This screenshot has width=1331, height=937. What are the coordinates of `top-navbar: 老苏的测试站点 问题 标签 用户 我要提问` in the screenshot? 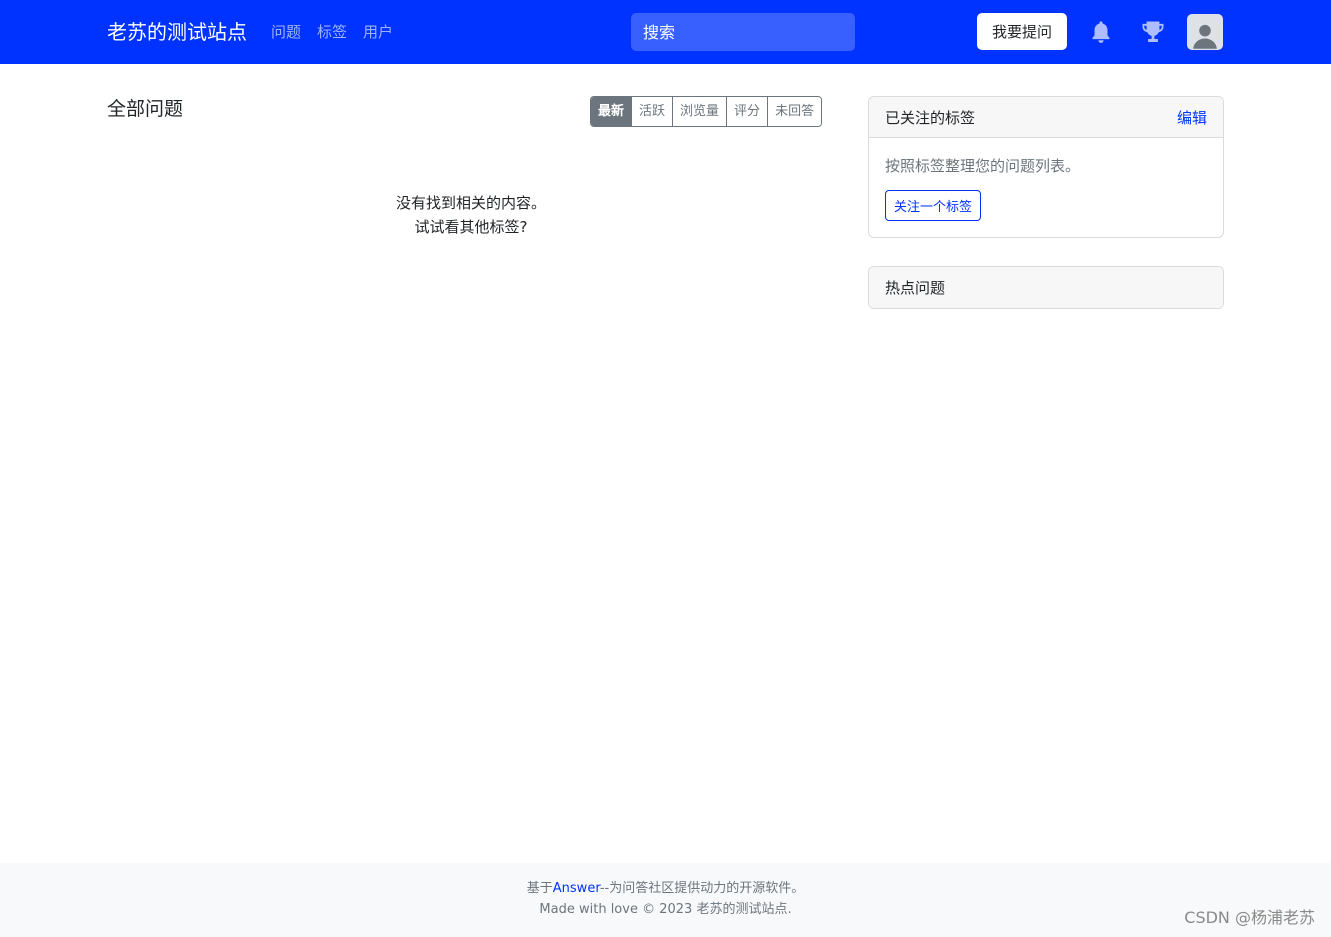 It's located at (665, 32).